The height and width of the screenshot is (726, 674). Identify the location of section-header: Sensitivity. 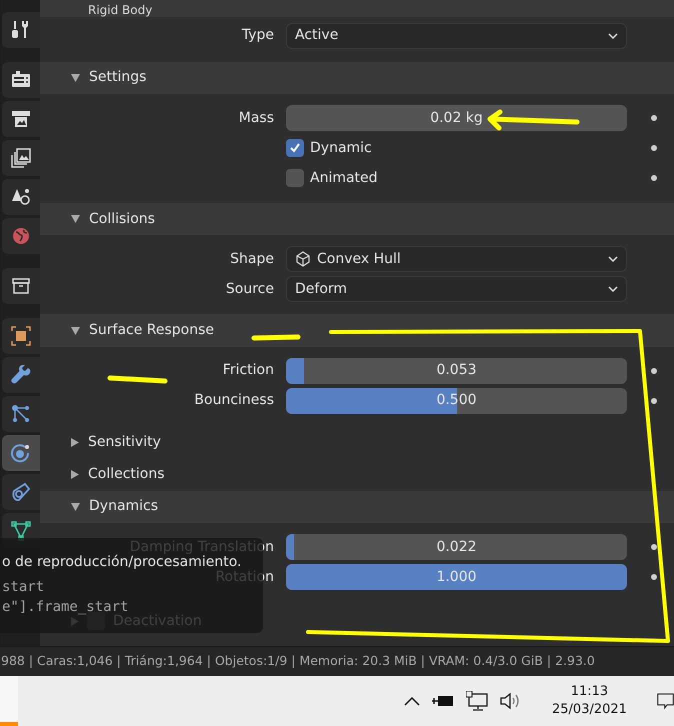
(124, 442).